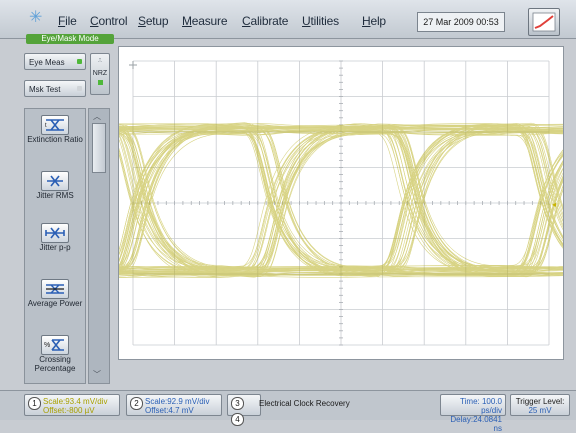 This screenshot has width=576, height=433. I want to click on nrz-button: ⎍ NRZ, so click(100, 74).